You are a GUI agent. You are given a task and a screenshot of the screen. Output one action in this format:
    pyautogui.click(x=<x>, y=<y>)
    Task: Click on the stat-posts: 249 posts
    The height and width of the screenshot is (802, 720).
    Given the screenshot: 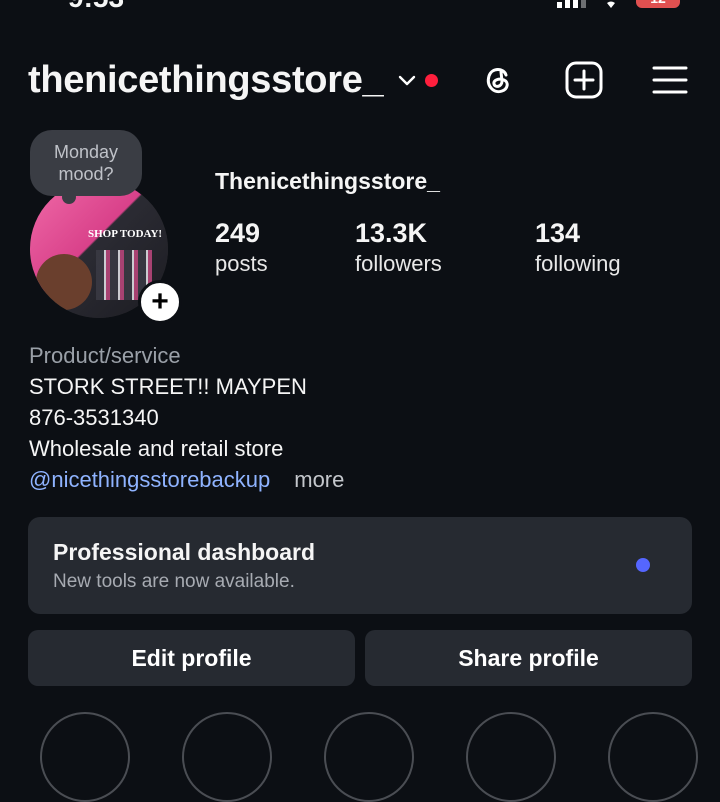 What is the action you would take?
    pyautogui.click(x=285, y=248)
    